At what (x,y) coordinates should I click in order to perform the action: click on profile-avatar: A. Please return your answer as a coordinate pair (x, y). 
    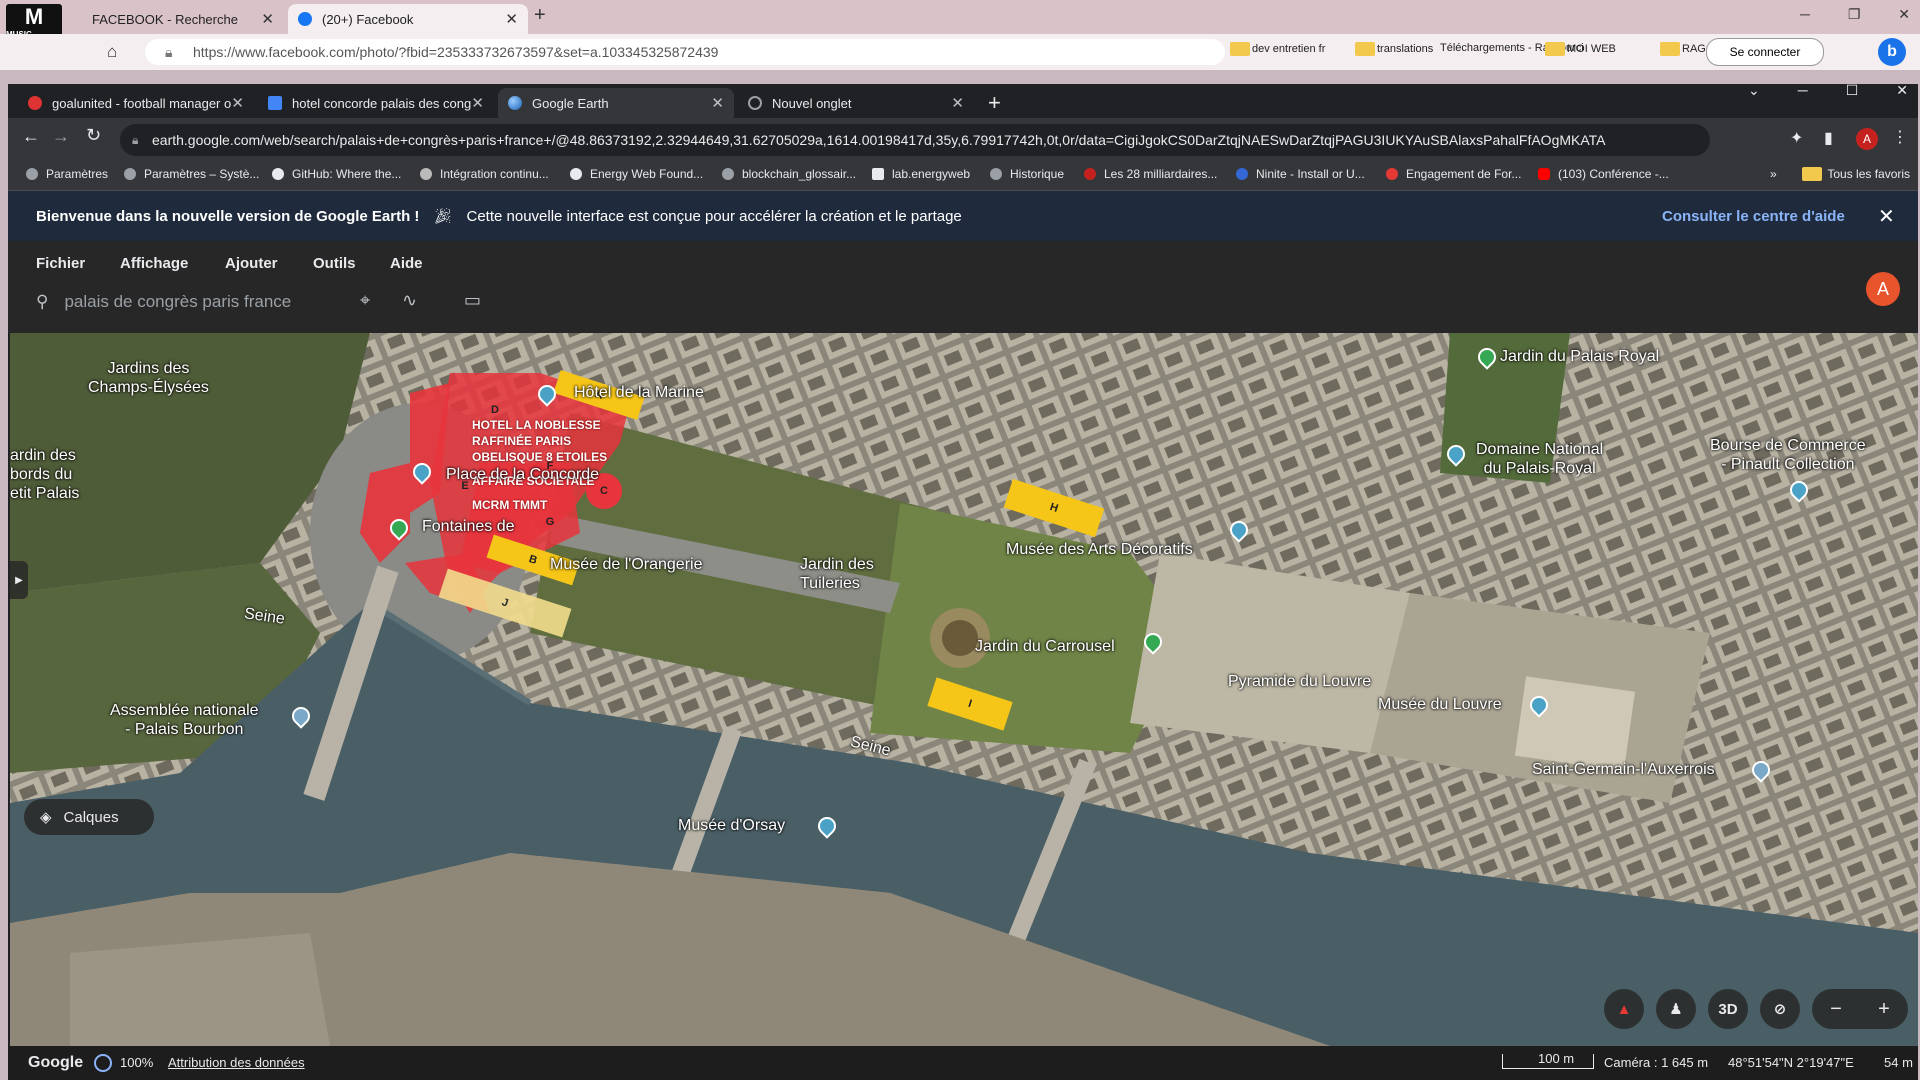
    Looking at the image, I should click on (1867, 139).